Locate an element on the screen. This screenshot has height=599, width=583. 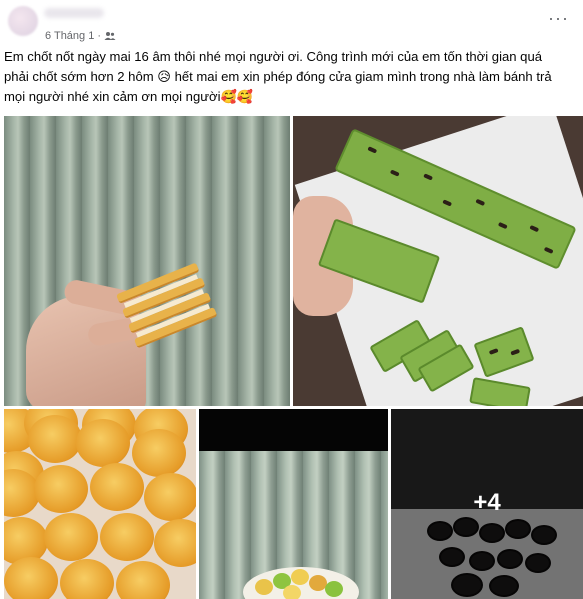
more-horizontal-icon: ··· is located at coordinates (558, 18).